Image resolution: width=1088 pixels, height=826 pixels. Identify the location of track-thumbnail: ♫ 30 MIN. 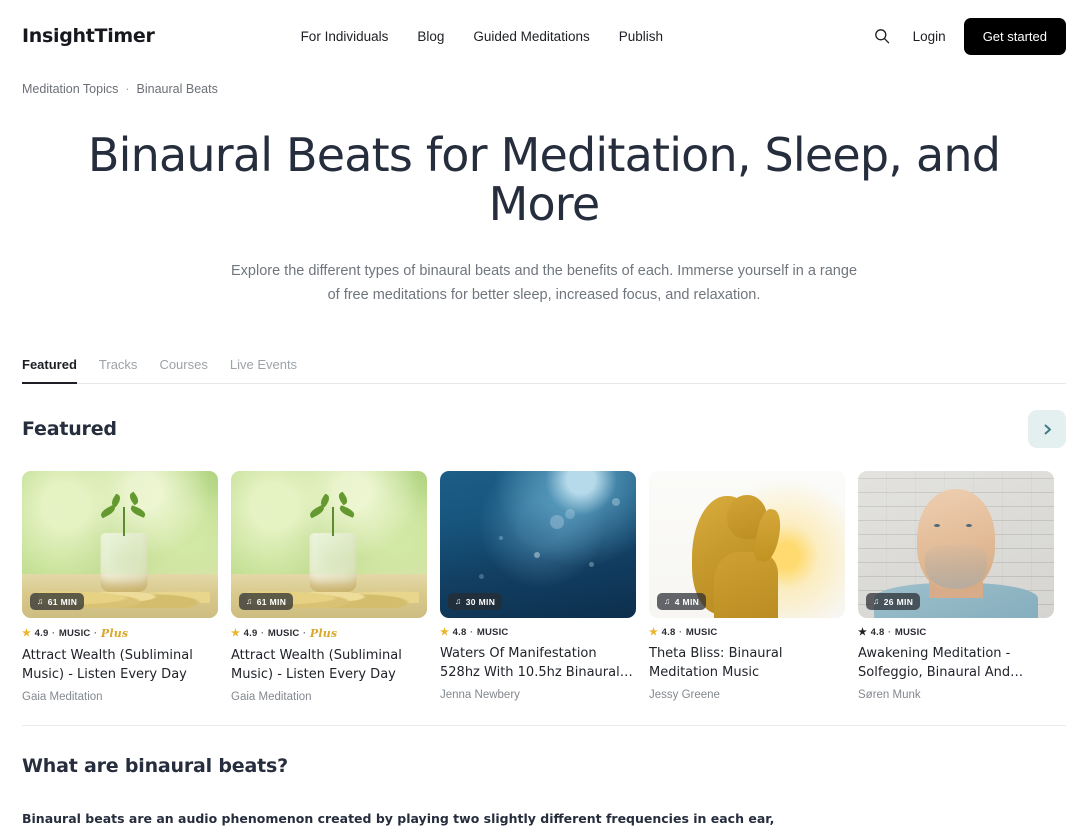
(538, 545).